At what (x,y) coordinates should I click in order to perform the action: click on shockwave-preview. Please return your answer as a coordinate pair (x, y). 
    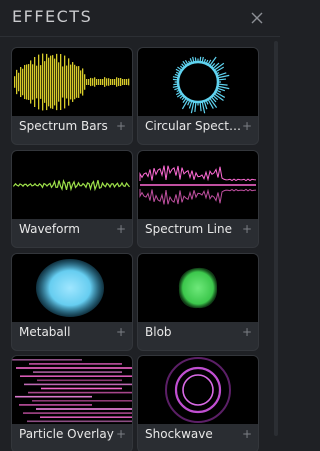
    Looking at the image, I should click on (198, 390).